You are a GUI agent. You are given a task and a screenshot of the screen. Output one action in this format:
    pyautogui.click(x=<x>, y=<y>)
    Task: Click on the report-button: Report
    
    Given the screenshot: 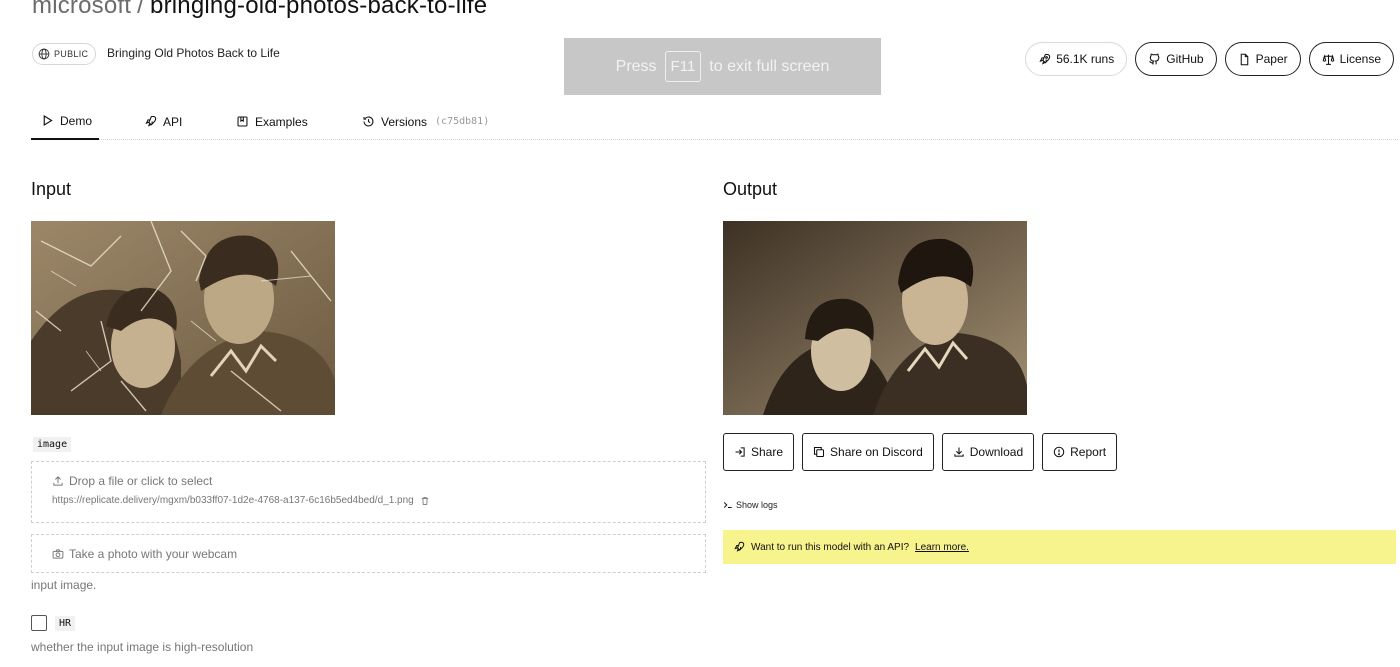 What is the action you would take?
    pyautogui.click(x=1080, y=452)
    